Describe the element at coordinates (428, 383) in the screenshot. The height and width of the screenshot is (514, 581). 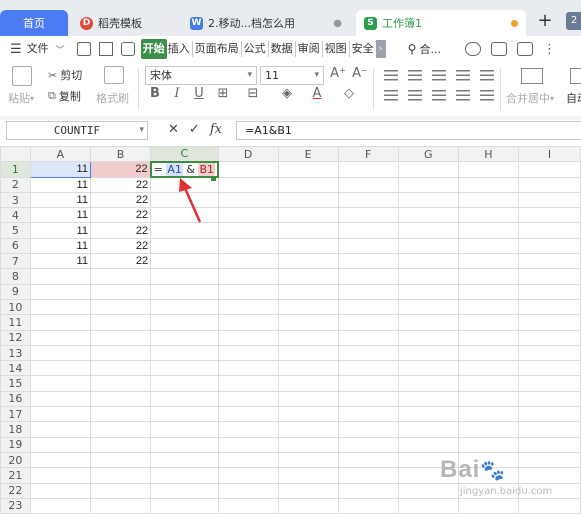
I see `cell-g15` at that location.